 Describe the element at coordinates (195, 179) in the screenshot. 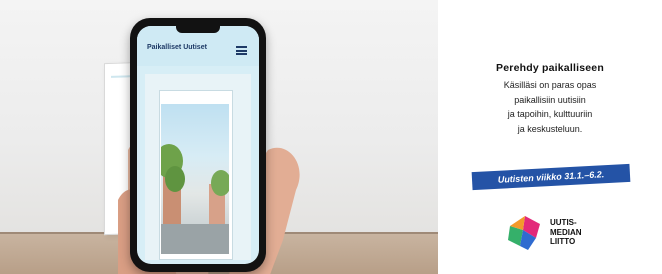

I see `street-illustration` at that location.